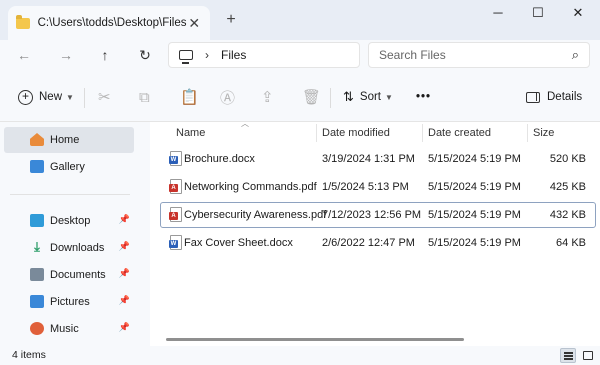  I want to click on sidebar-item-desktop: Desktop 📌, so click(69, 221).